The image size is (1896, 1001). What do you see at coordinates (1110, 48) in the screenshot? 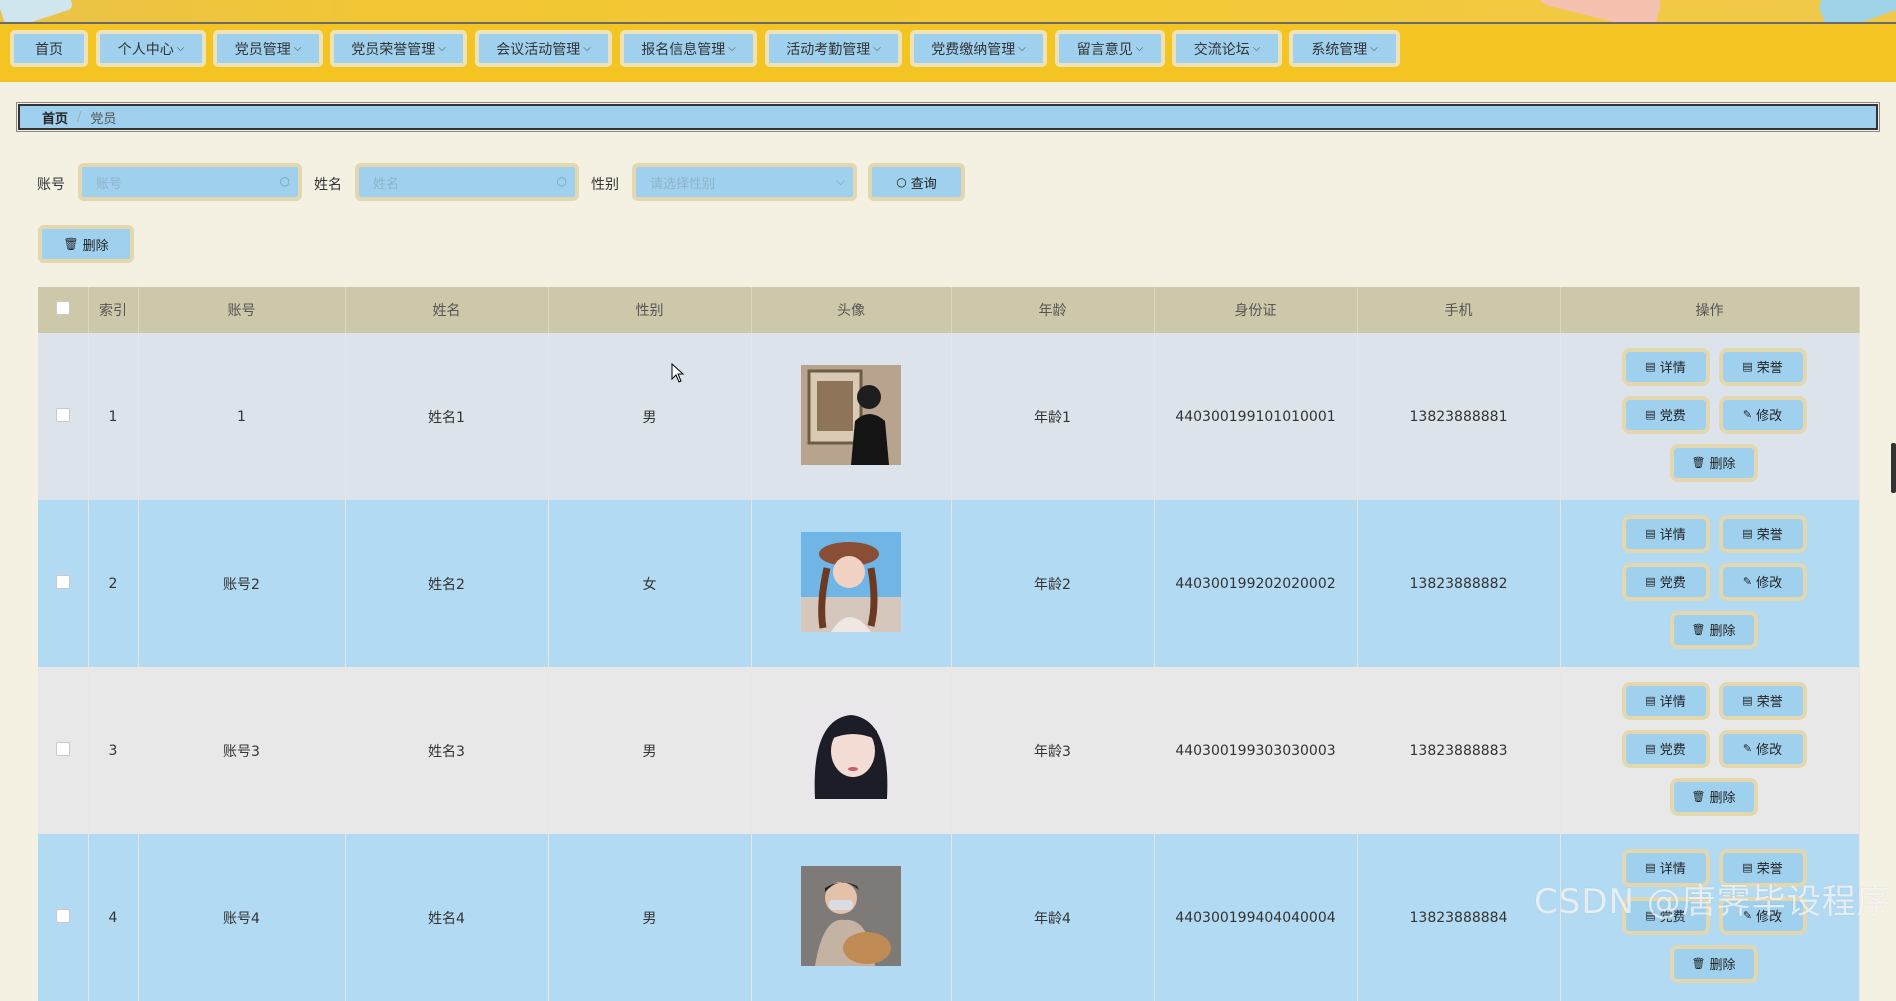
I see `nav-item-feedback: 留言意见 ⌵` at bounding box center [1110, 48].